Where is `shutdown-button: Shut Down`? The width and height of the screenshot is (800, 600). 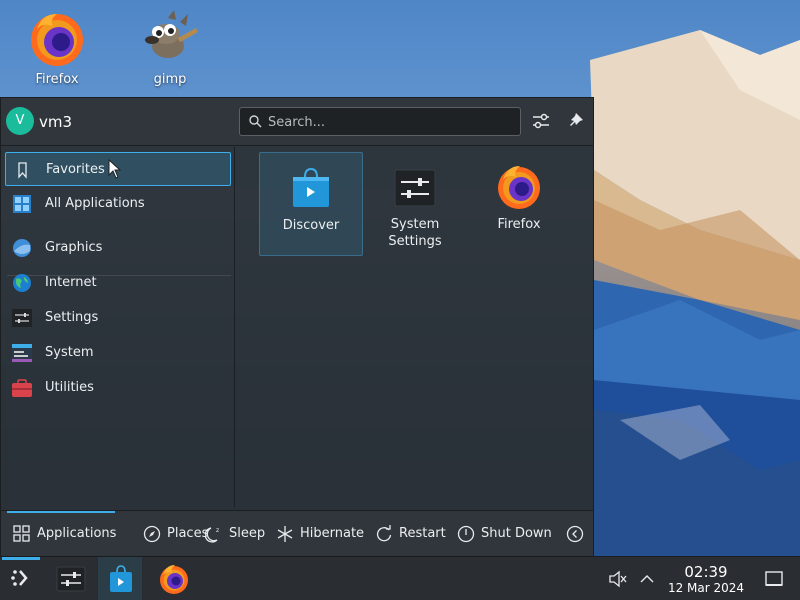 shutdown-button: Shut Down is located at coordinates (505, 534).